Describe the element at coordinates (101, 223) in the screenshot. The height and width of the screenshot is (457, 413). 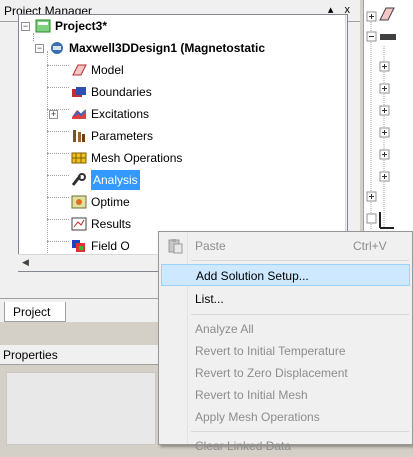
I see `tree-item-results: Results` at that location.